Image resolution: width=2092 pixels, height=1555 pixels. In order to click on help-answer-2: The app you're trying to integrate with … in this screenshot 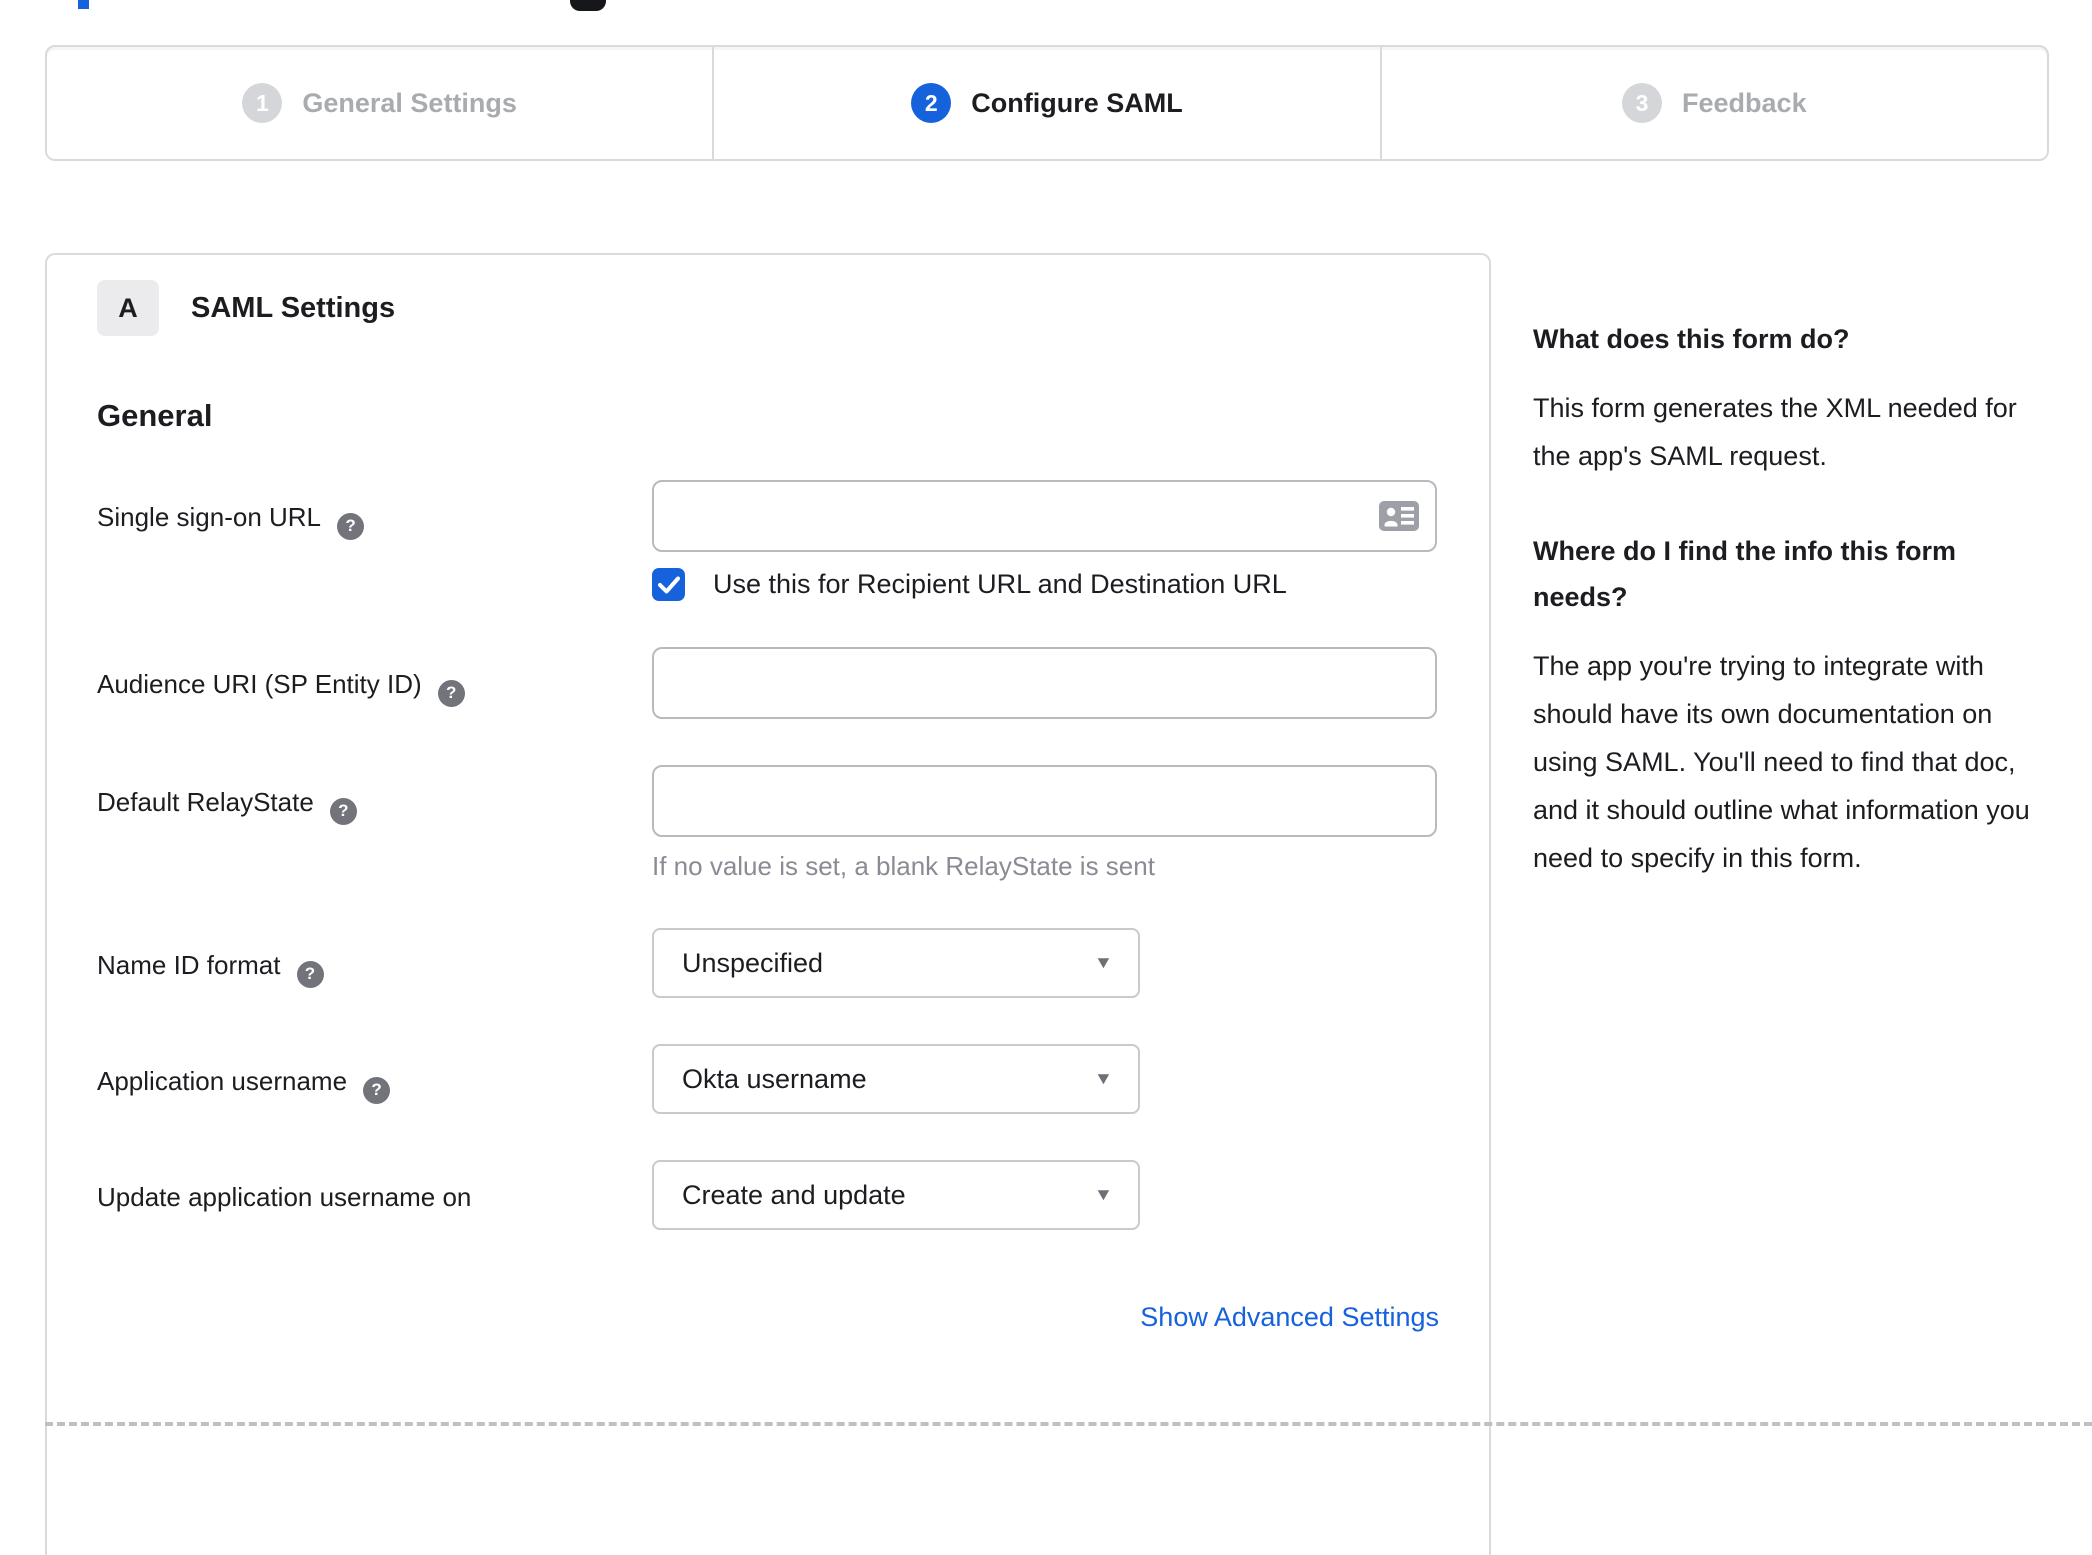, I will do `click(1791, 762)`.